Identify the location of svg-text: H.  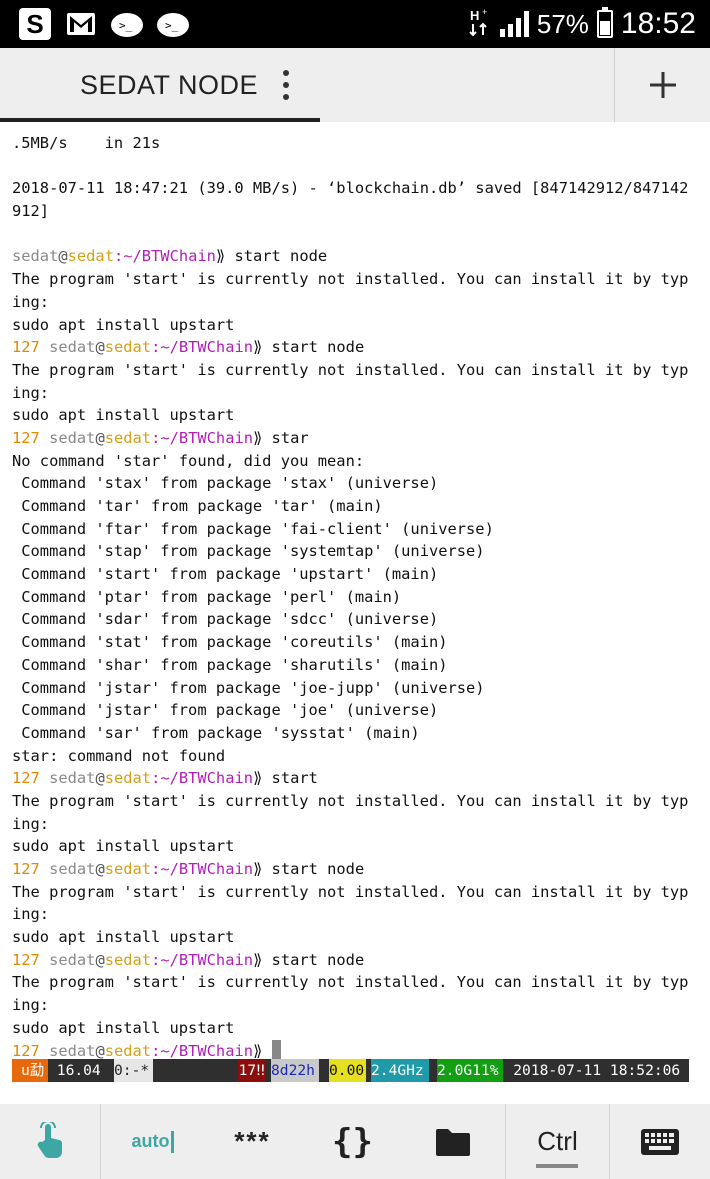
(474, 15).